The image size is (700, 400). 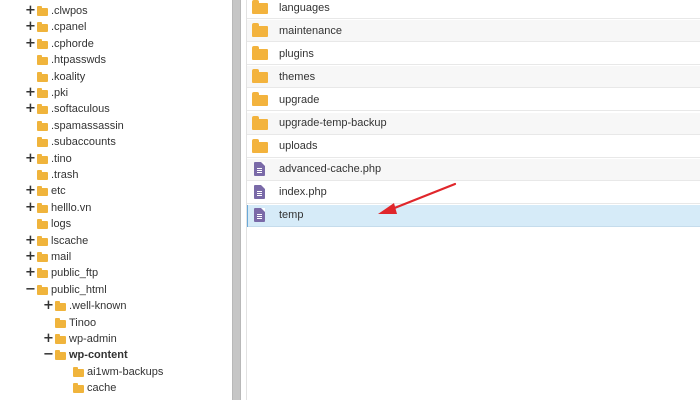 What do you see at coordinates (473, 9) in the screenshot?
I see `file-row: languages` at bounding box center [473, 9].